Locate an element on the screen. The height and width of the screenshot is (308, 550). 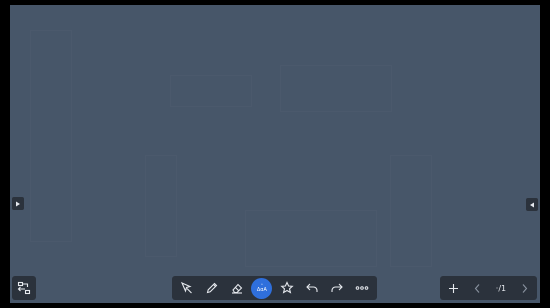
page-navigation: ·/1 is located at coordinates (488, 288).